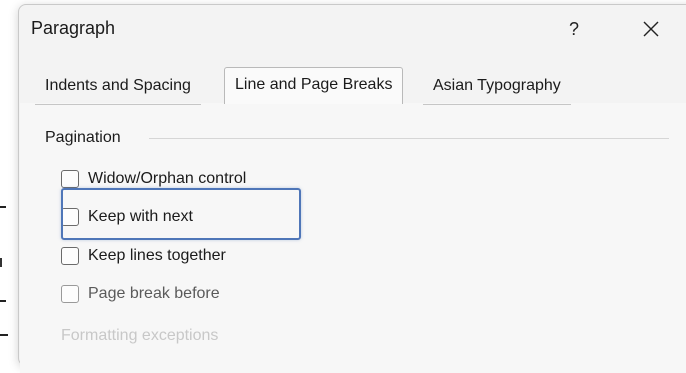 The height and width of the screenshot is (373, 686). I want to click on keep-with-next-checkbox, so click(70, 217).